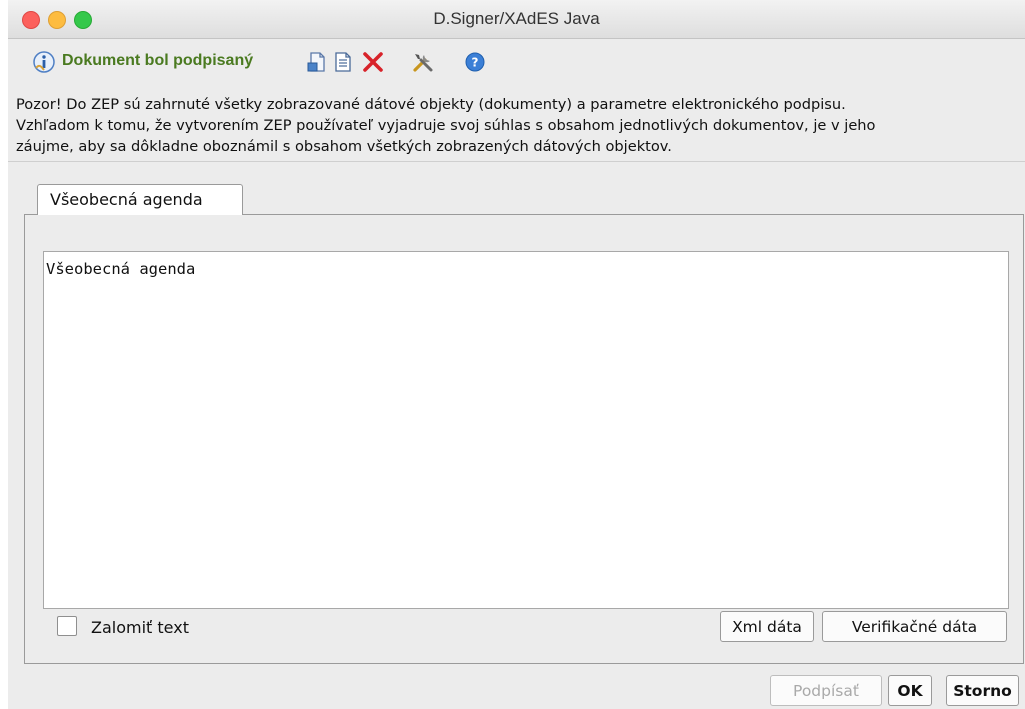  What do you see at coordinates (914, 626) in the screenshot?
I see `verification-data-button: Verifikačné dáta` at bounding box center [914, 626].